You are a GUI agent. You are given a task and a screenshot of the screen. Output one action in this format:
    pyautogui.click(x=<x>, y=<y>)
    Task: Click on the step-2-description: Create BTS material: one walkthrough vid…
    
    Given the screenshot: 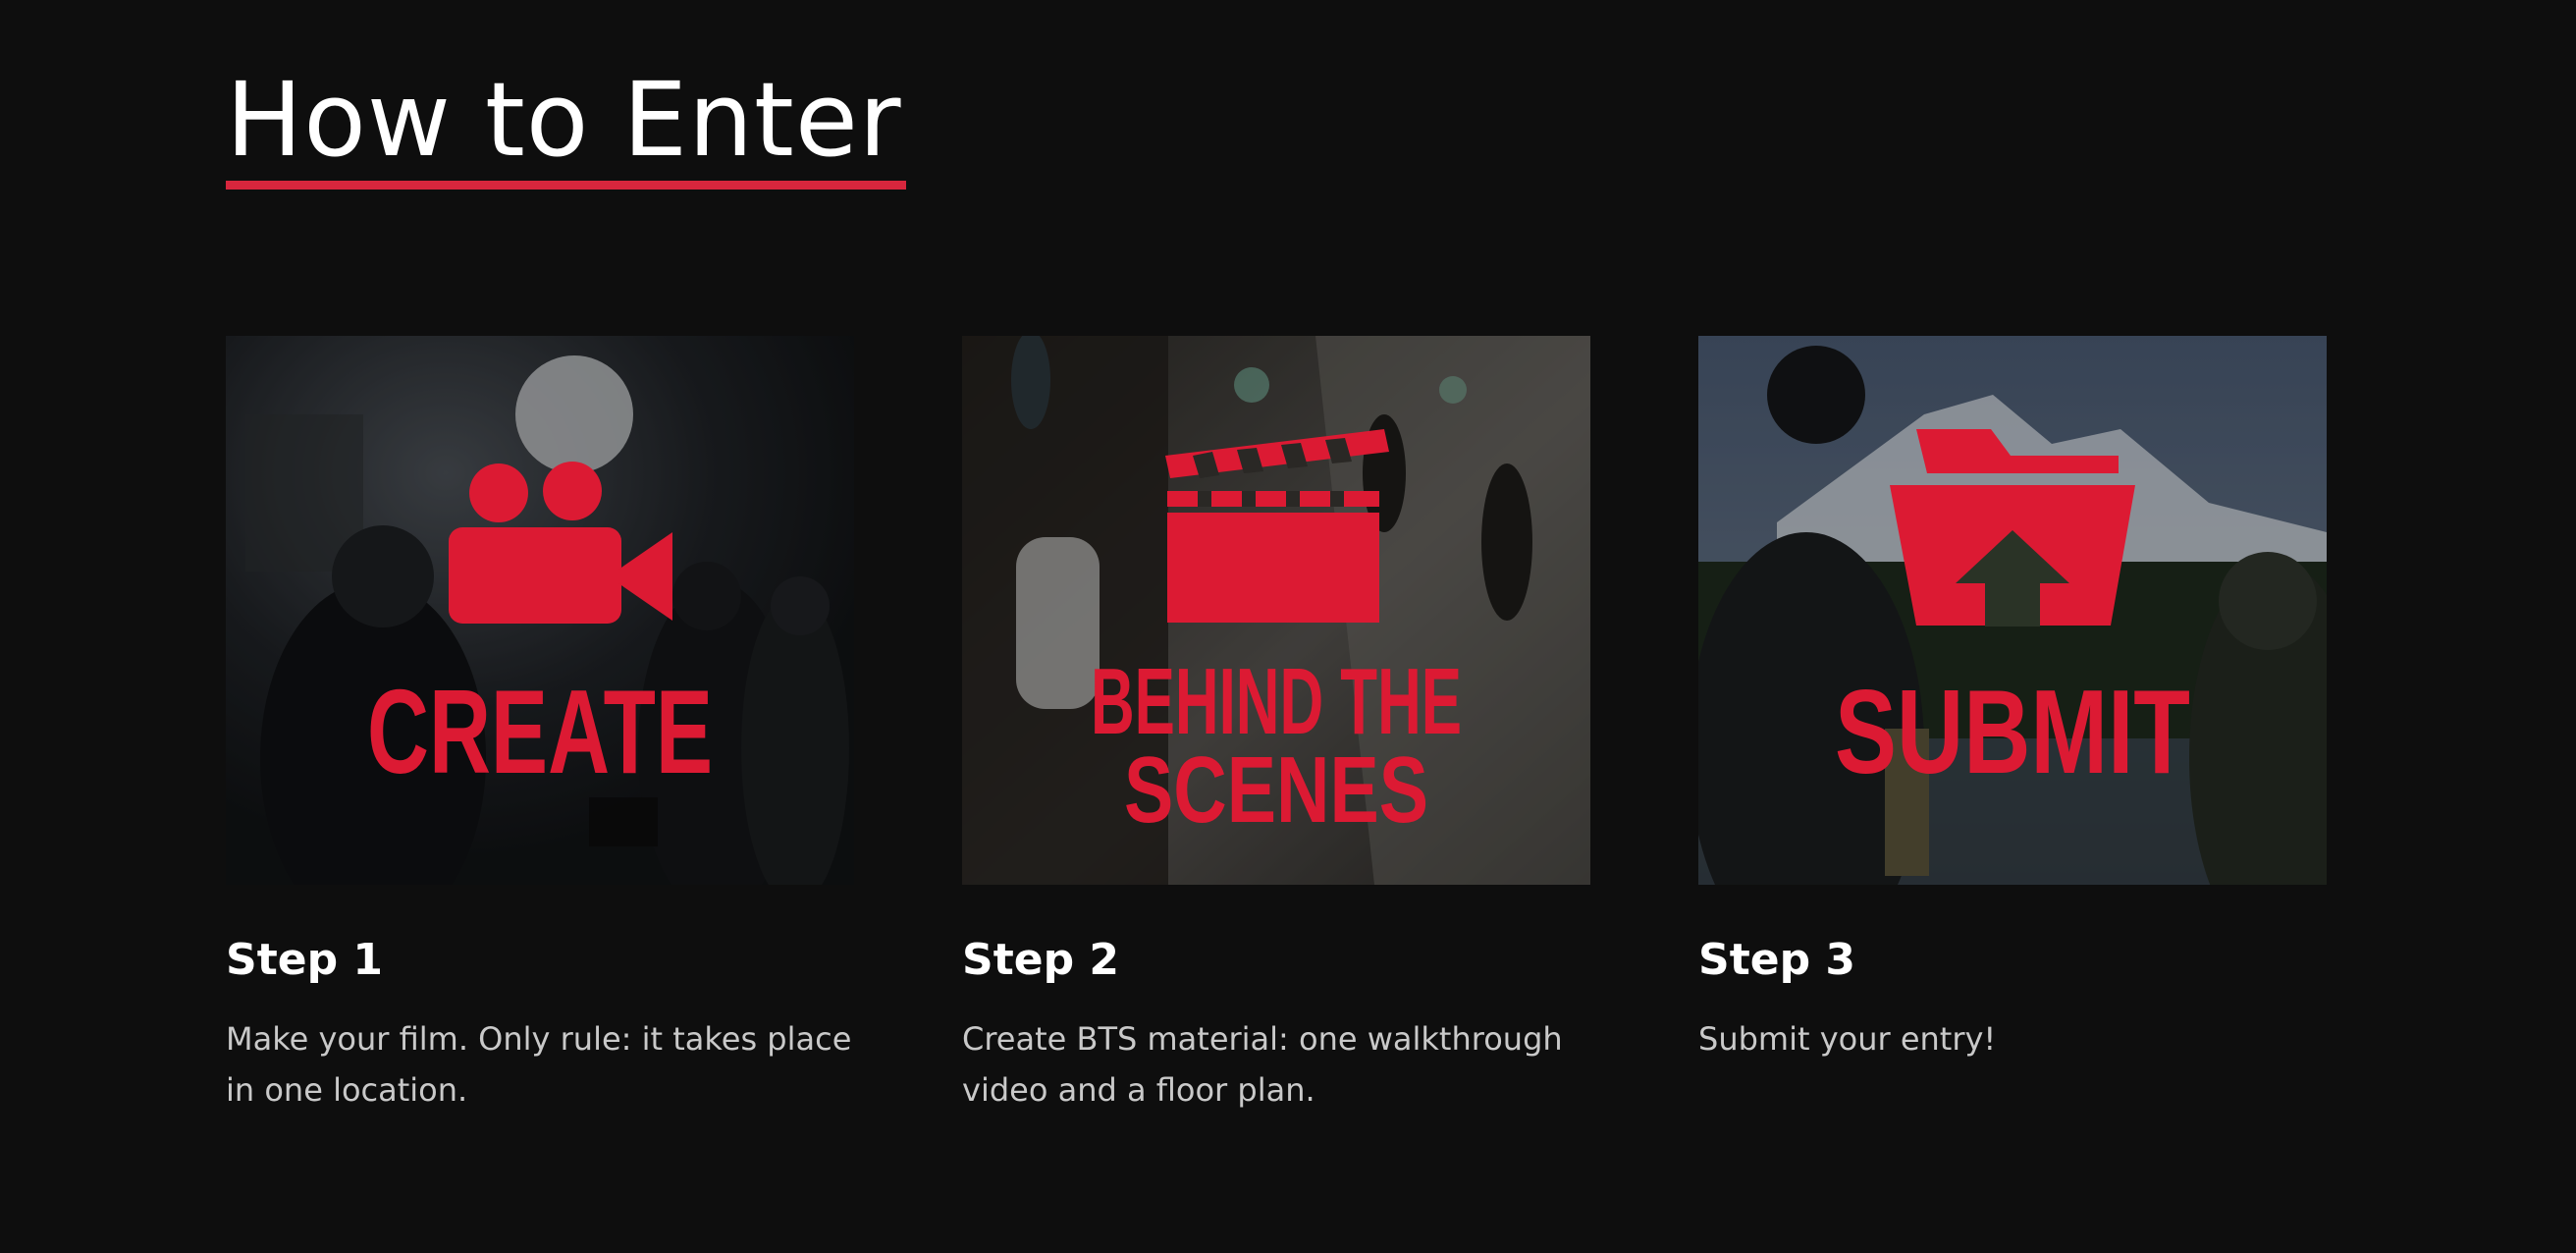 What is the action you would take?
    pyautogui.click(x=1262, y=1064)
    